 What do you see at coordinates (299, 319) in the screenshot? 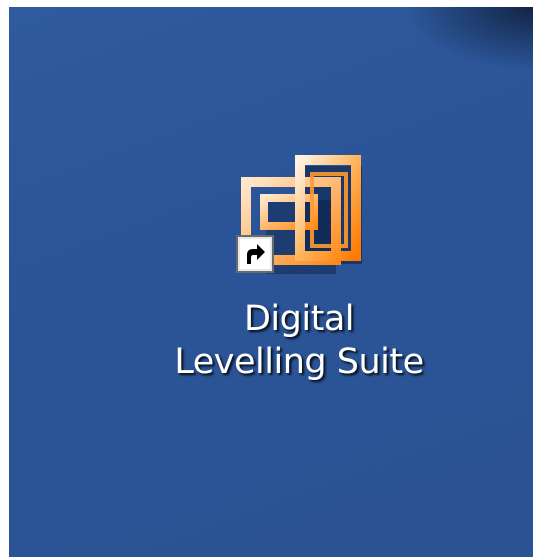
I see `shortcut-label-line-1: Digital` at bounding box center [299, 319].